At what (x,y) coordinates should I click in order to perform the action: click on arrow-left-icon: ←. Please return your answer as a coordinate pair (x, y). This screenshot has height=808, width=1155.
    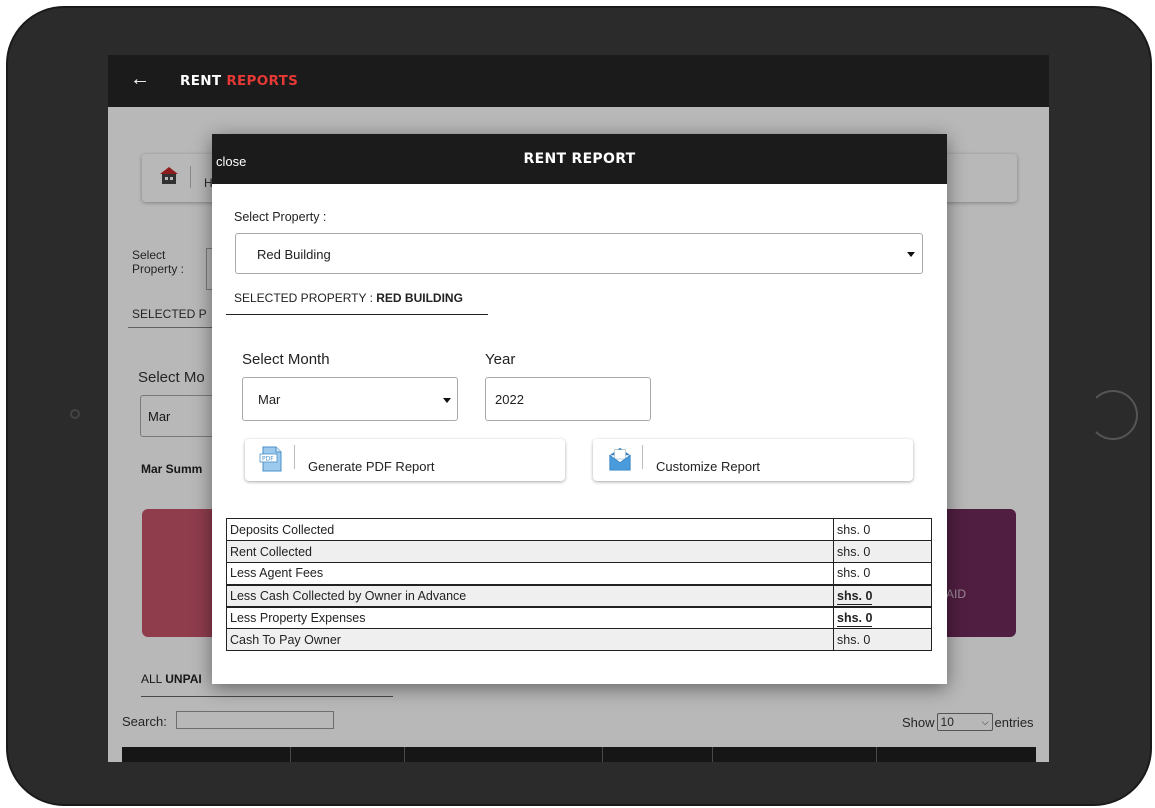
    Looking at the image, I should click on (140, 79).